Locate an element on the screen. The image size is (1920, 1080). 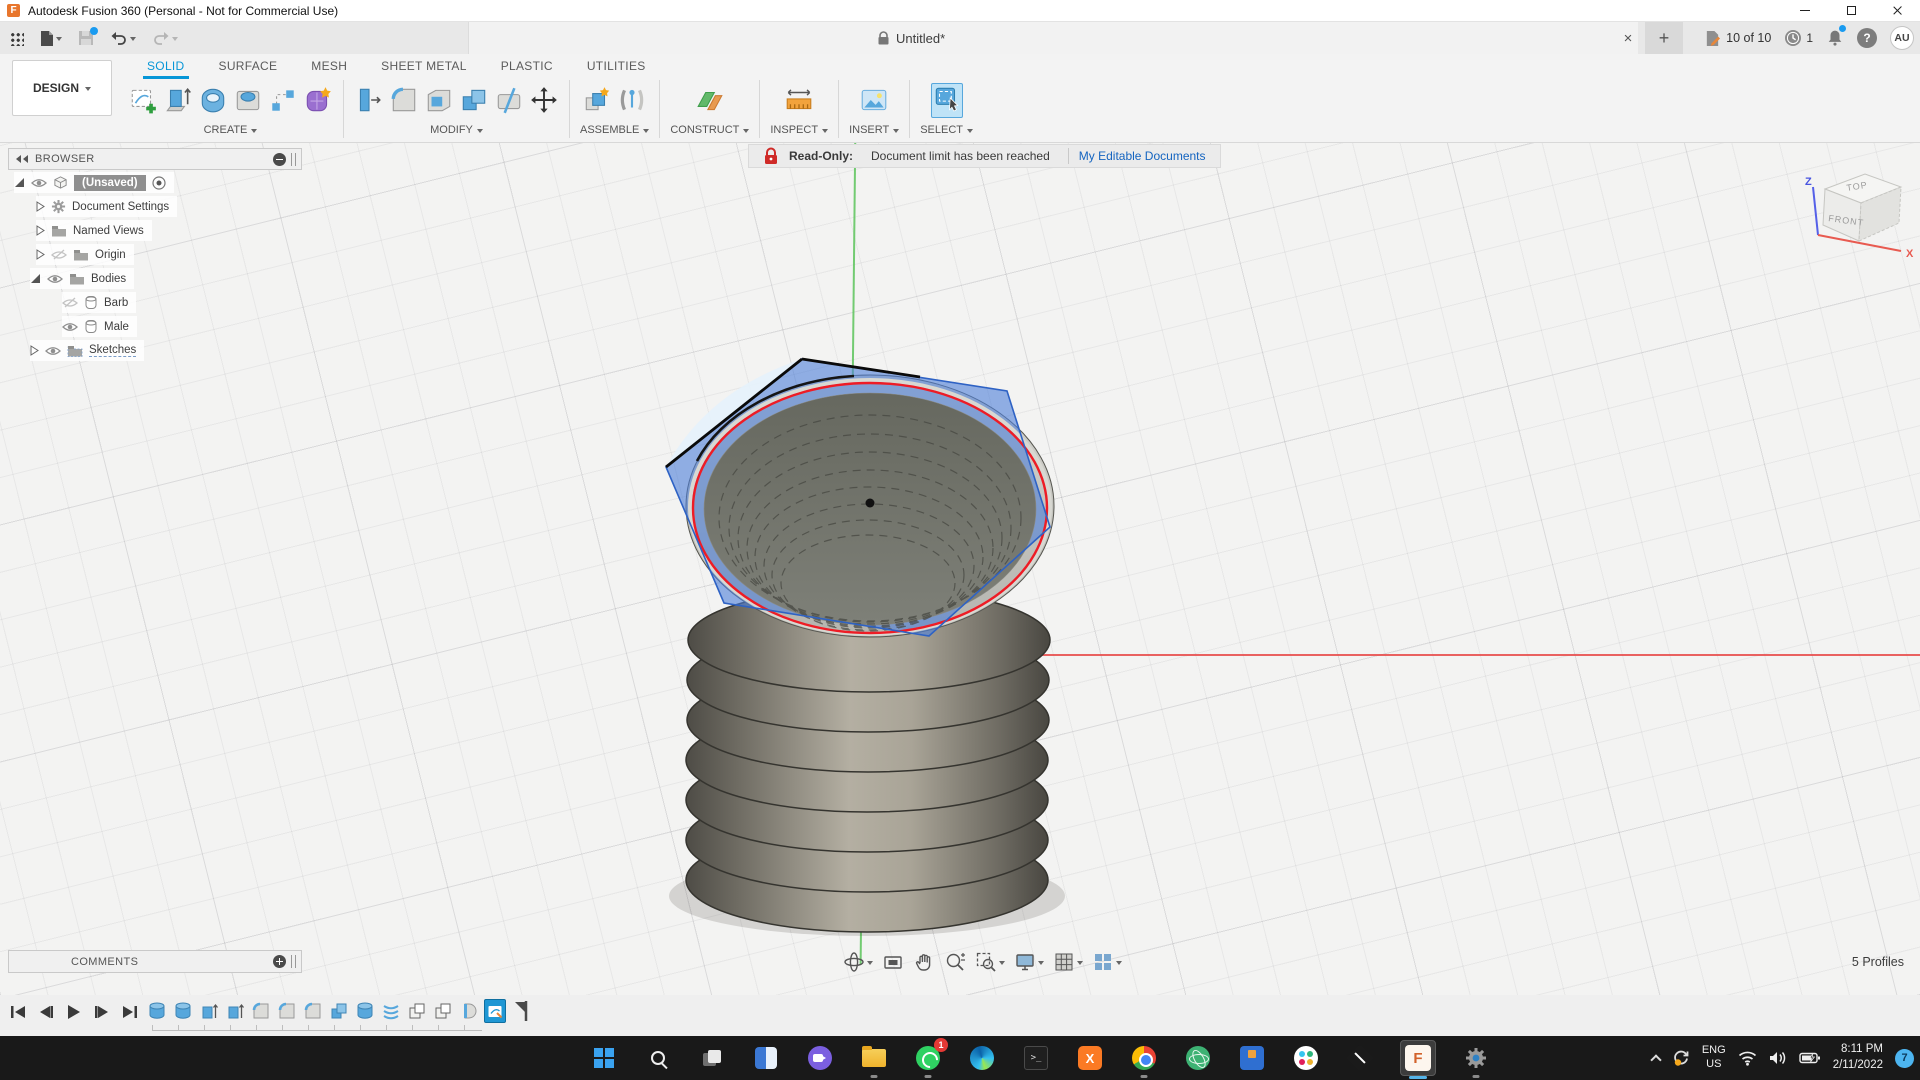
new-component-button is located at coordinates (597, 100).